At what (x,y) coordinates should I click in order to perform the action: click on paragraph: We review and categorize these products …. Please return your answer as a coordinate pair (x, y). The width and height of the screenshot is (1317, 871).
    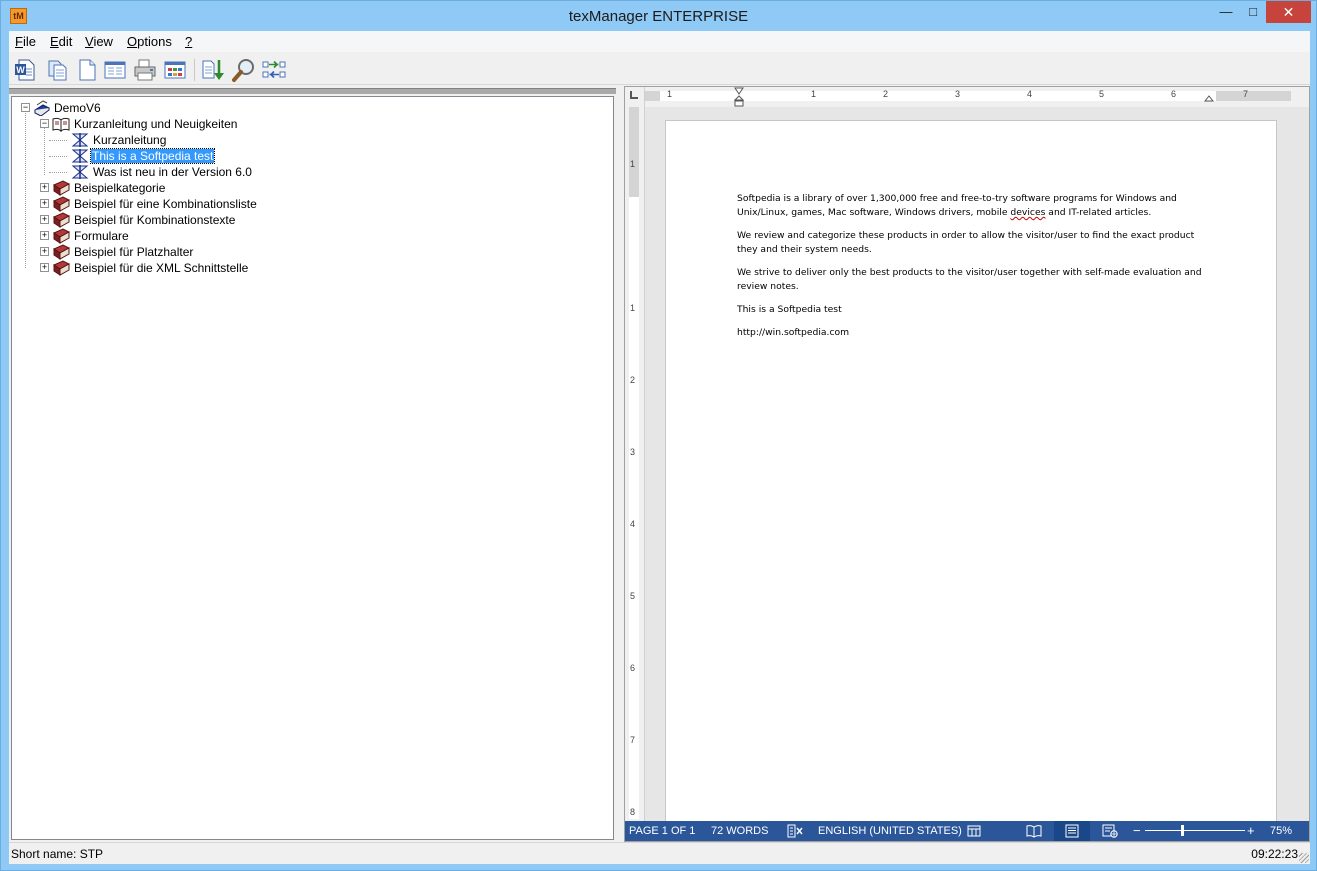
    Looking at the image, I should click on (972, 243).